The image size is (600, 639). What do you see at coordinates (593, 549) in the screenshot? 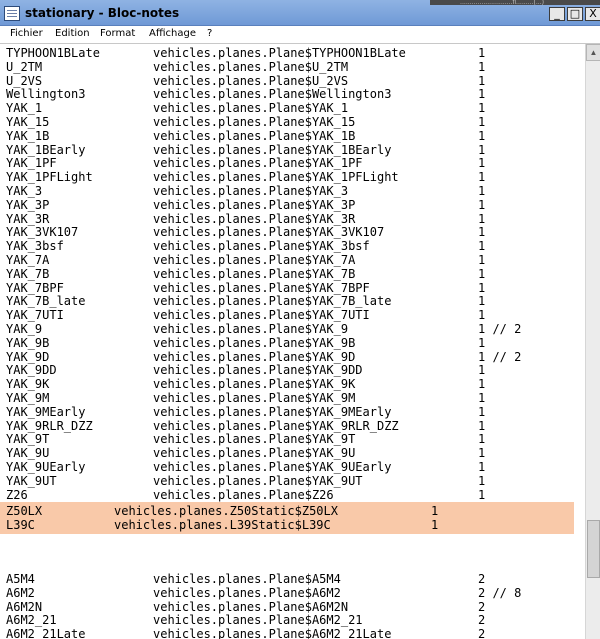
I see `scroll-thumb` at bounding box center [593, 549].